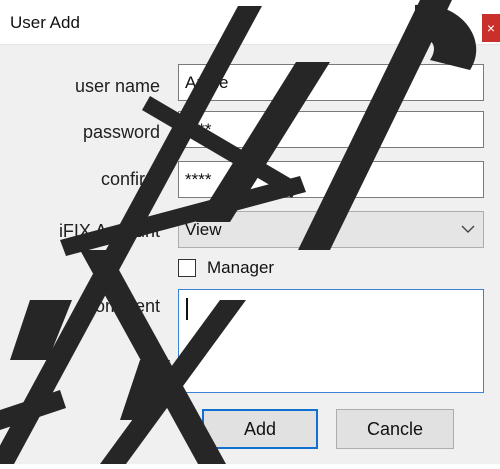 The image size is (500, 469). I want to click on confirm-label: confirm, so click(130, 179).